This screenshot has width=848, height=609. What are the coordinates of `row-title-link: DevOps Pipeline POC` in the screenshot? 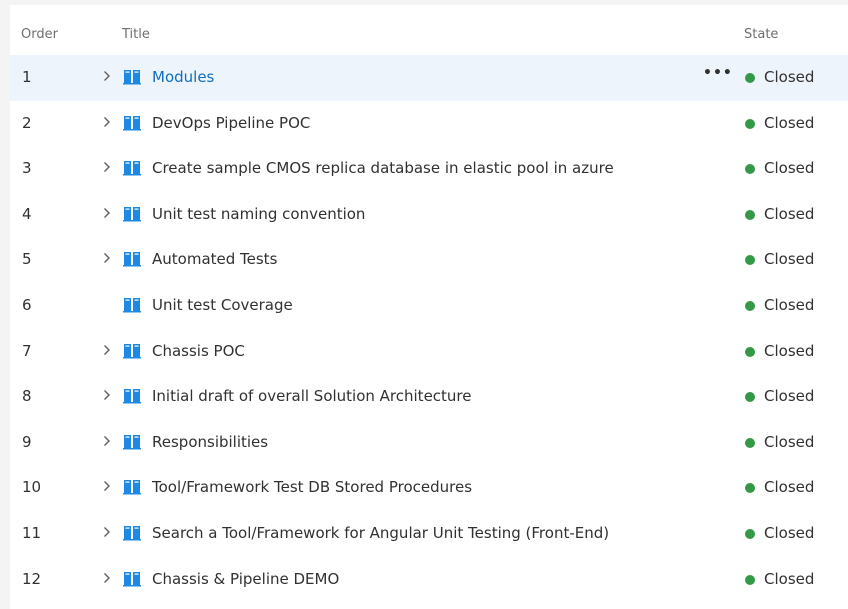 It's located at (231, 123).